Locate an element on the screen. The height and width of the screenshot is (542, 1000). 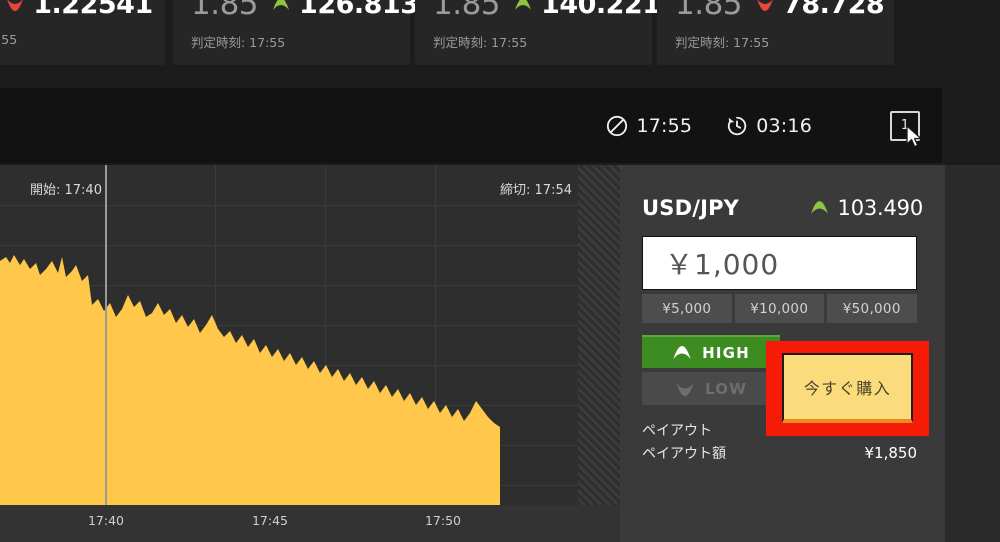
x-axis-tick: 17:50 is located at coordinates (443, 520).